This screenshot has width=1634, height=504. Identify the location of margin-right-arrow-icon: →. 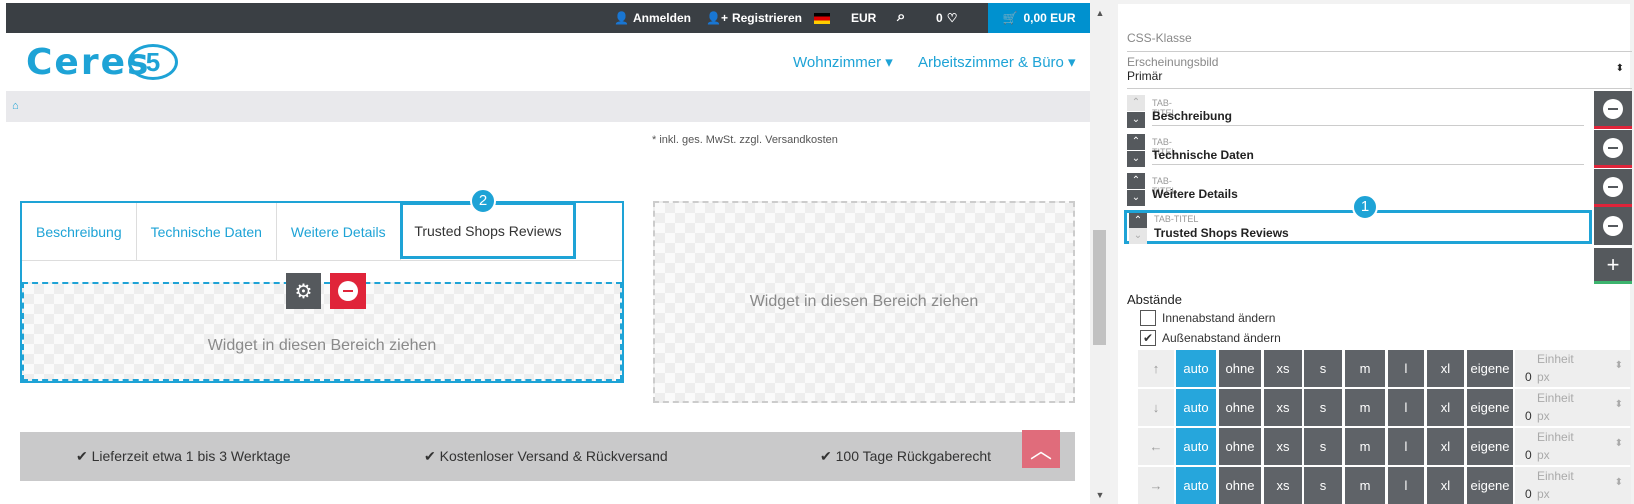
(1156, 485).